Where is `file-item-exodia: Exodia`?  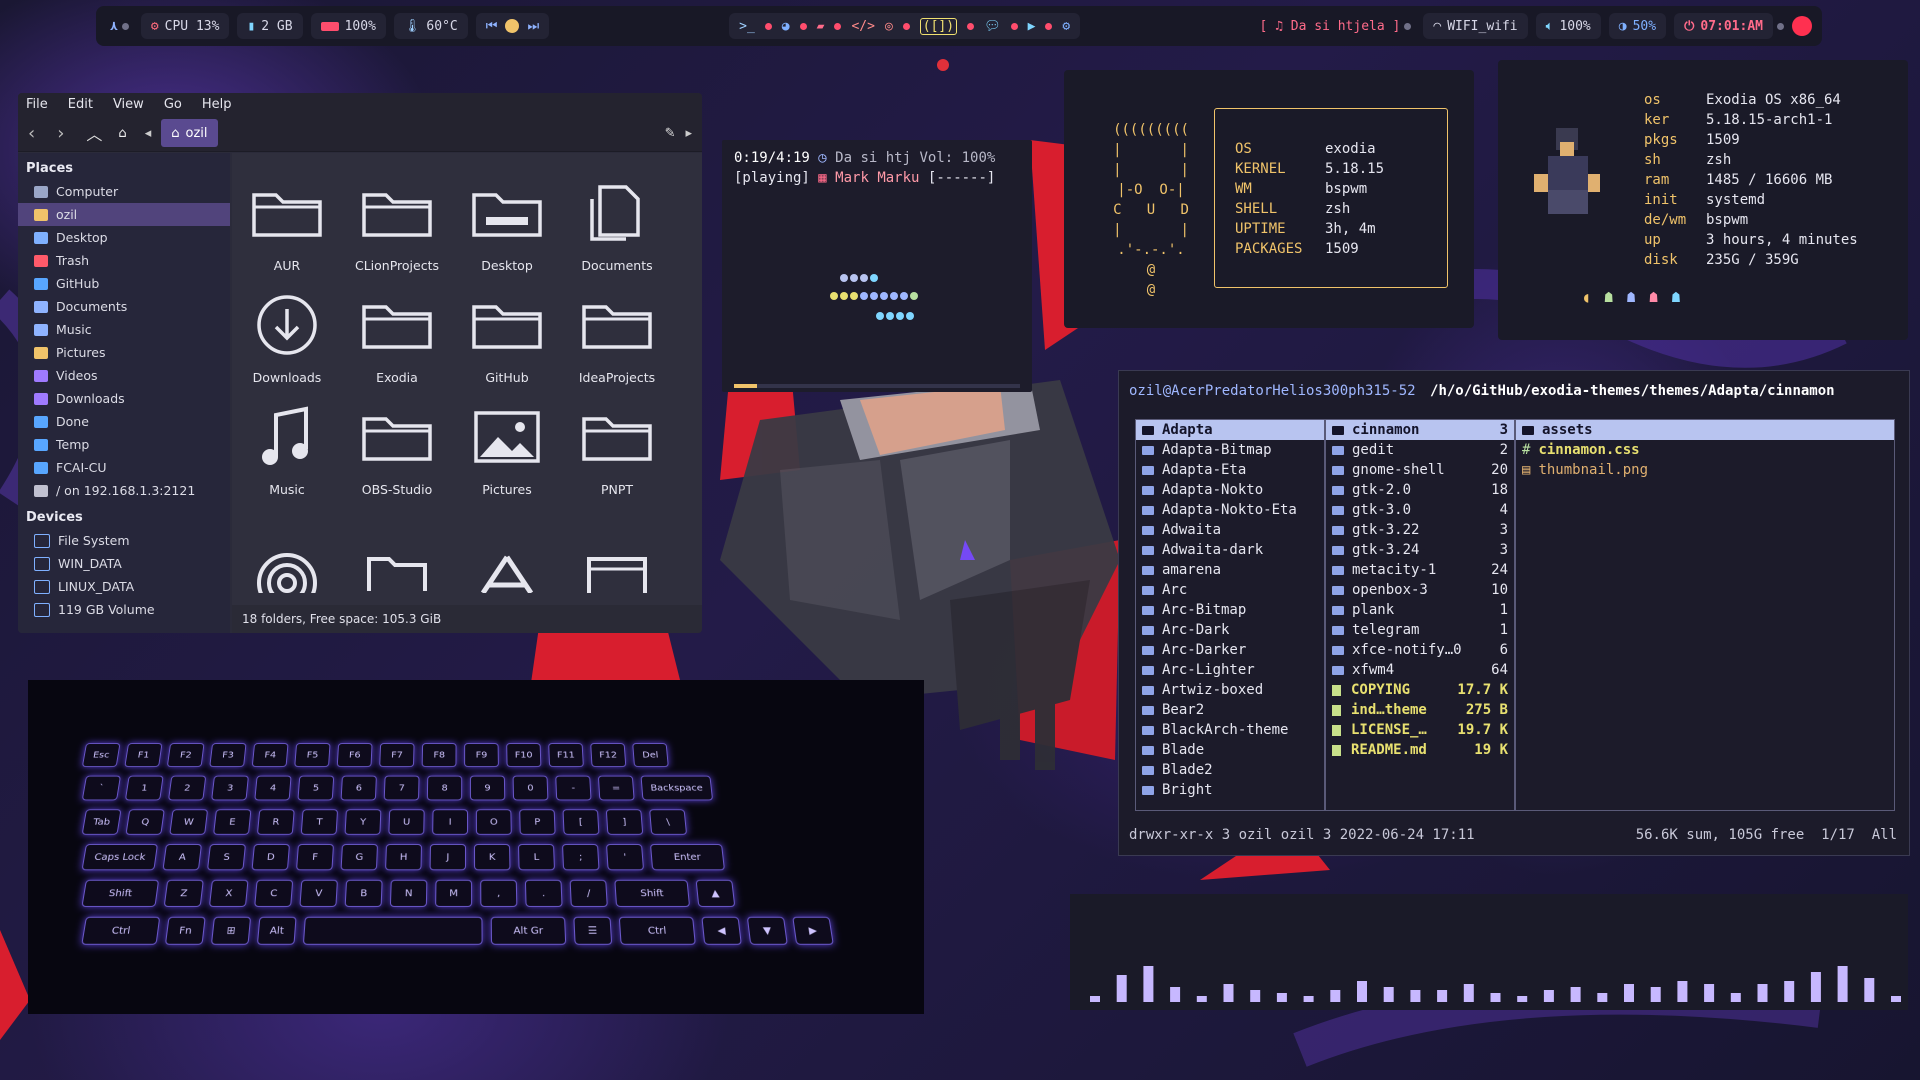 file-item-exodia: Exodia is located at coordinates (397, 336).